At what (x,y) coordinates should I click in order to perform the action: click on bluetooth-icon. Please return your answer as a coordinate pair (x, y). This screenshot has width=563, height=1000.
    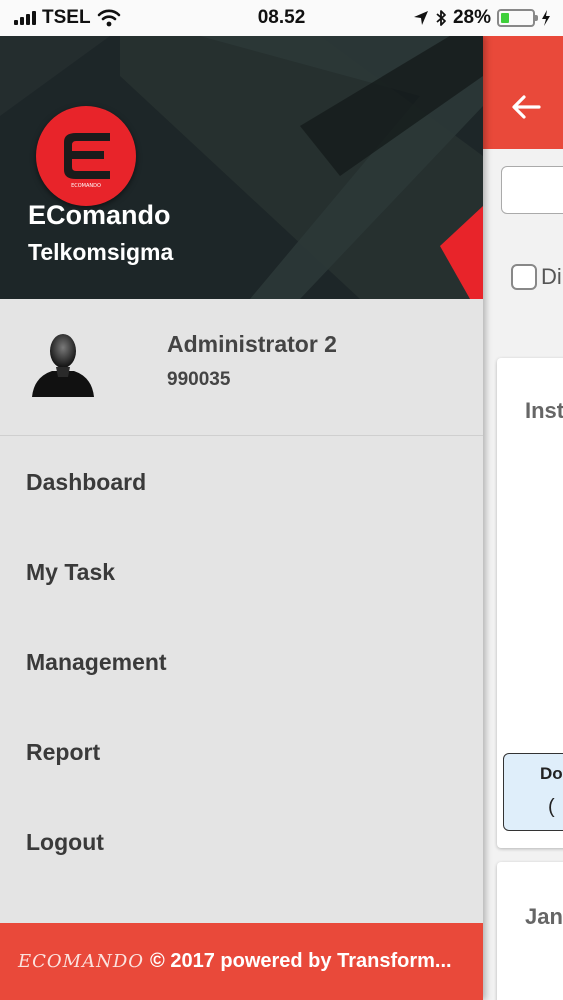
    Looking at the image, I should click on (441, 18).